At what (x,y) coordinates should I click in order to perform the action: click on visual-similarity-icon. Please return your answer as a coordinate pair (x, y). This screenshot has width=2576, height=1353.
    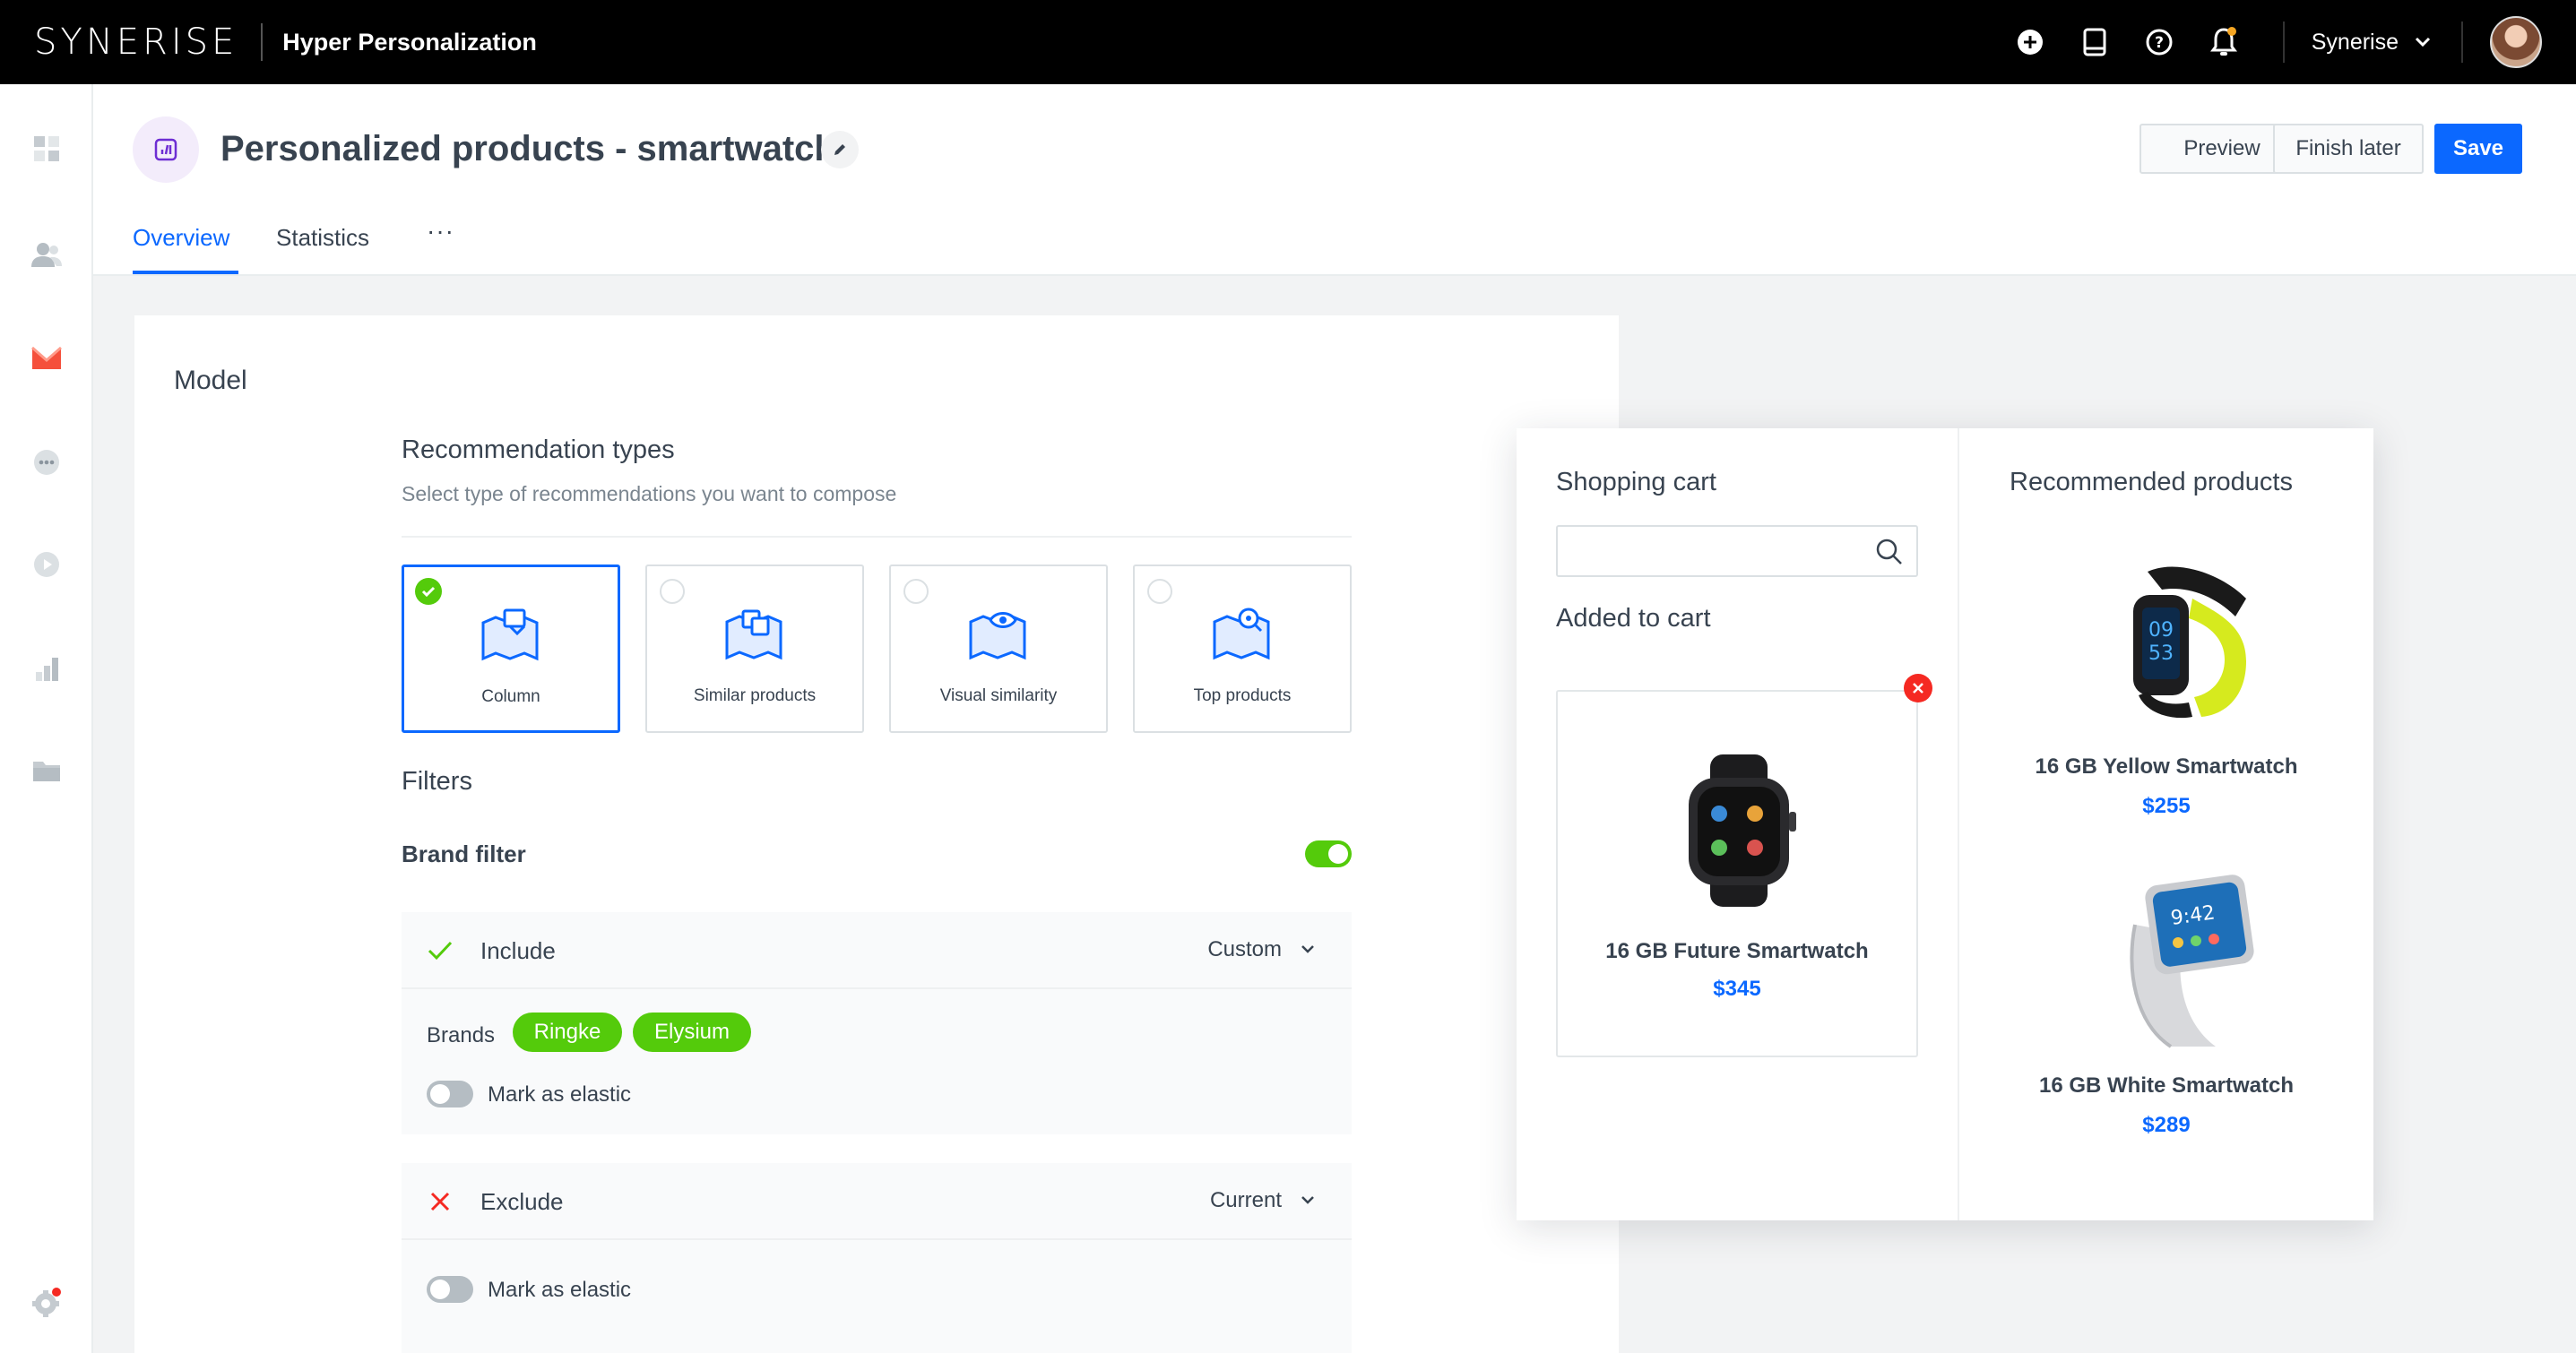
    Looking at the image, I should click on (997, 636).